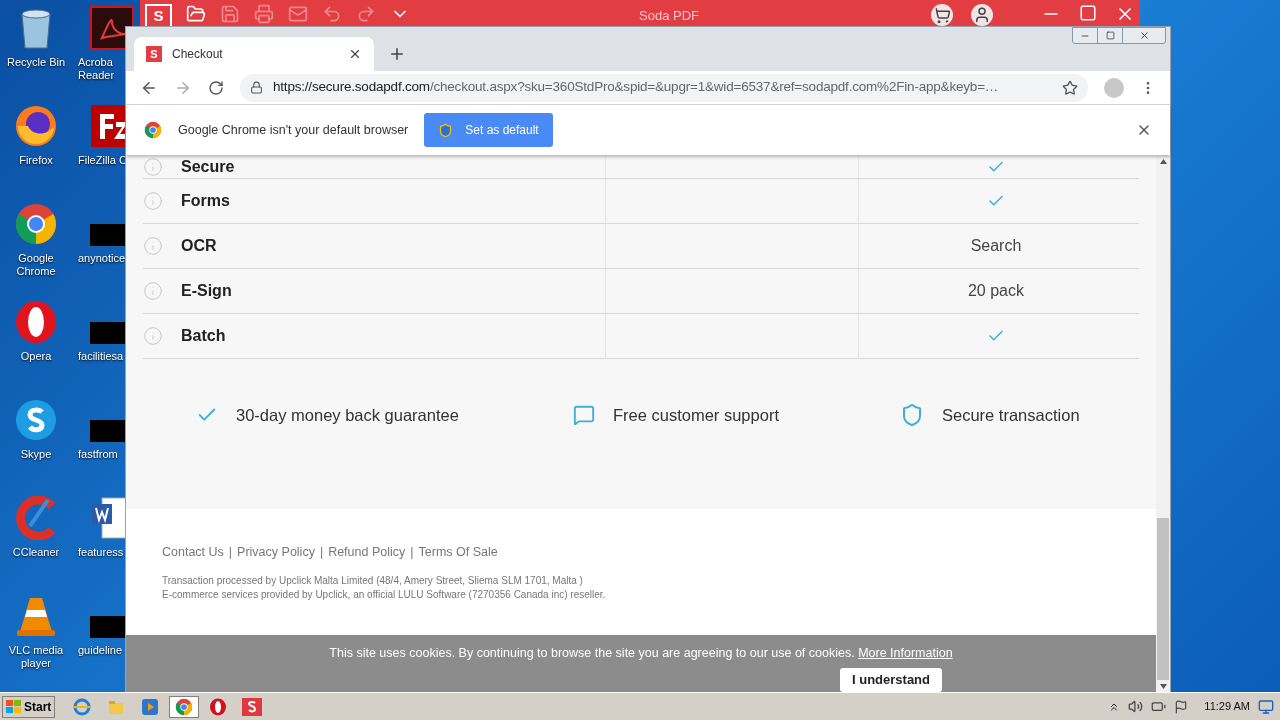 This screenshot has height=720, width=1280. What do you see at coordinates (102, 258) in the screenshot?
I see `desktop-icon-label: anynotice` at bounding box center [102, 258].